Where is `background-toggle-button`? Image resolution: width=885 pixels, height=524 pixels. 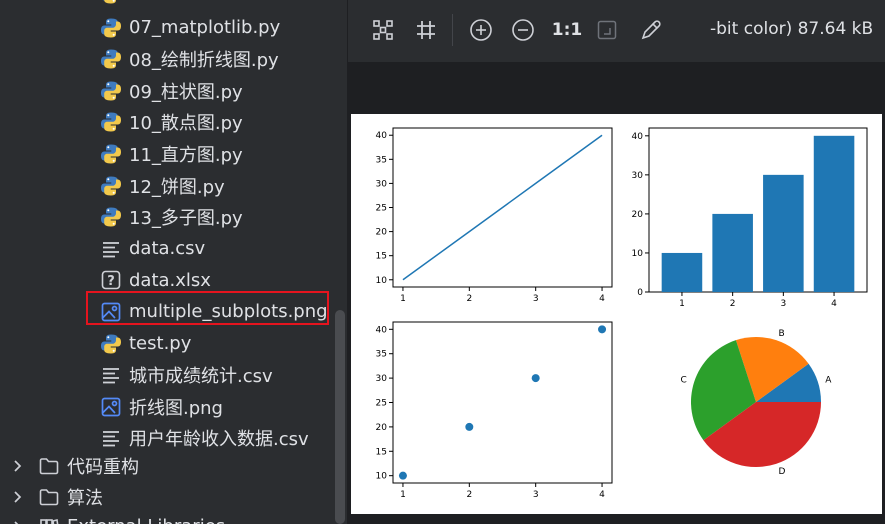
background-toggle-button is located at coordinates (607, 30).